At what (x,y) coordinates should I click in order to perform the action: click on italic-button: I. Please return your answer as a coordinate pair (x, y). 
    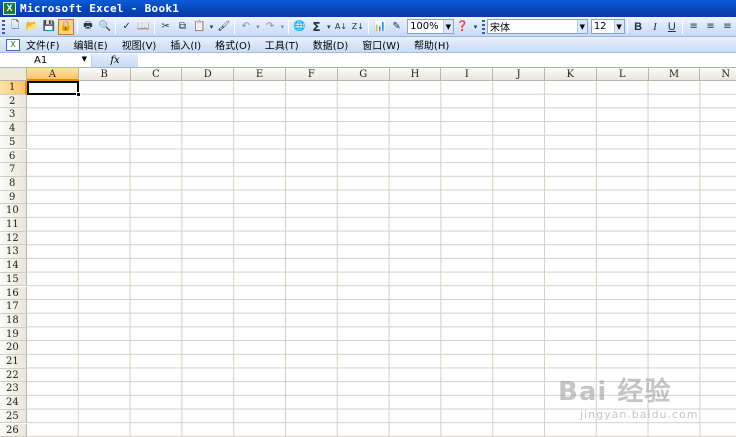
    Looking at the image, I should click on (654, 27).